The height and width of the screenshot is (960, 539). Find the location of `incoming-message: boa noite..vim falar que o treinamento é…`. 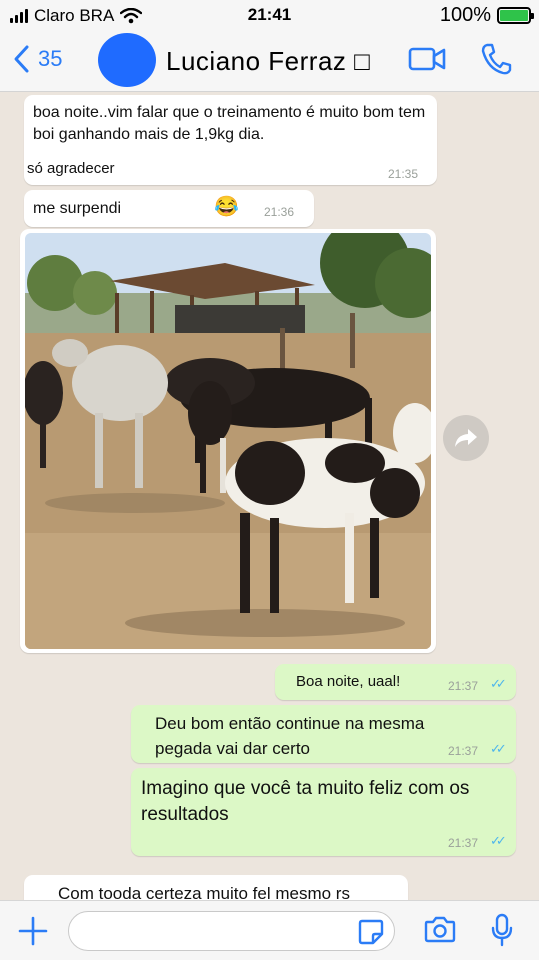

incoming-message: boa noite..vim falar que o treinamento é… is located at coordinates (230, 140).